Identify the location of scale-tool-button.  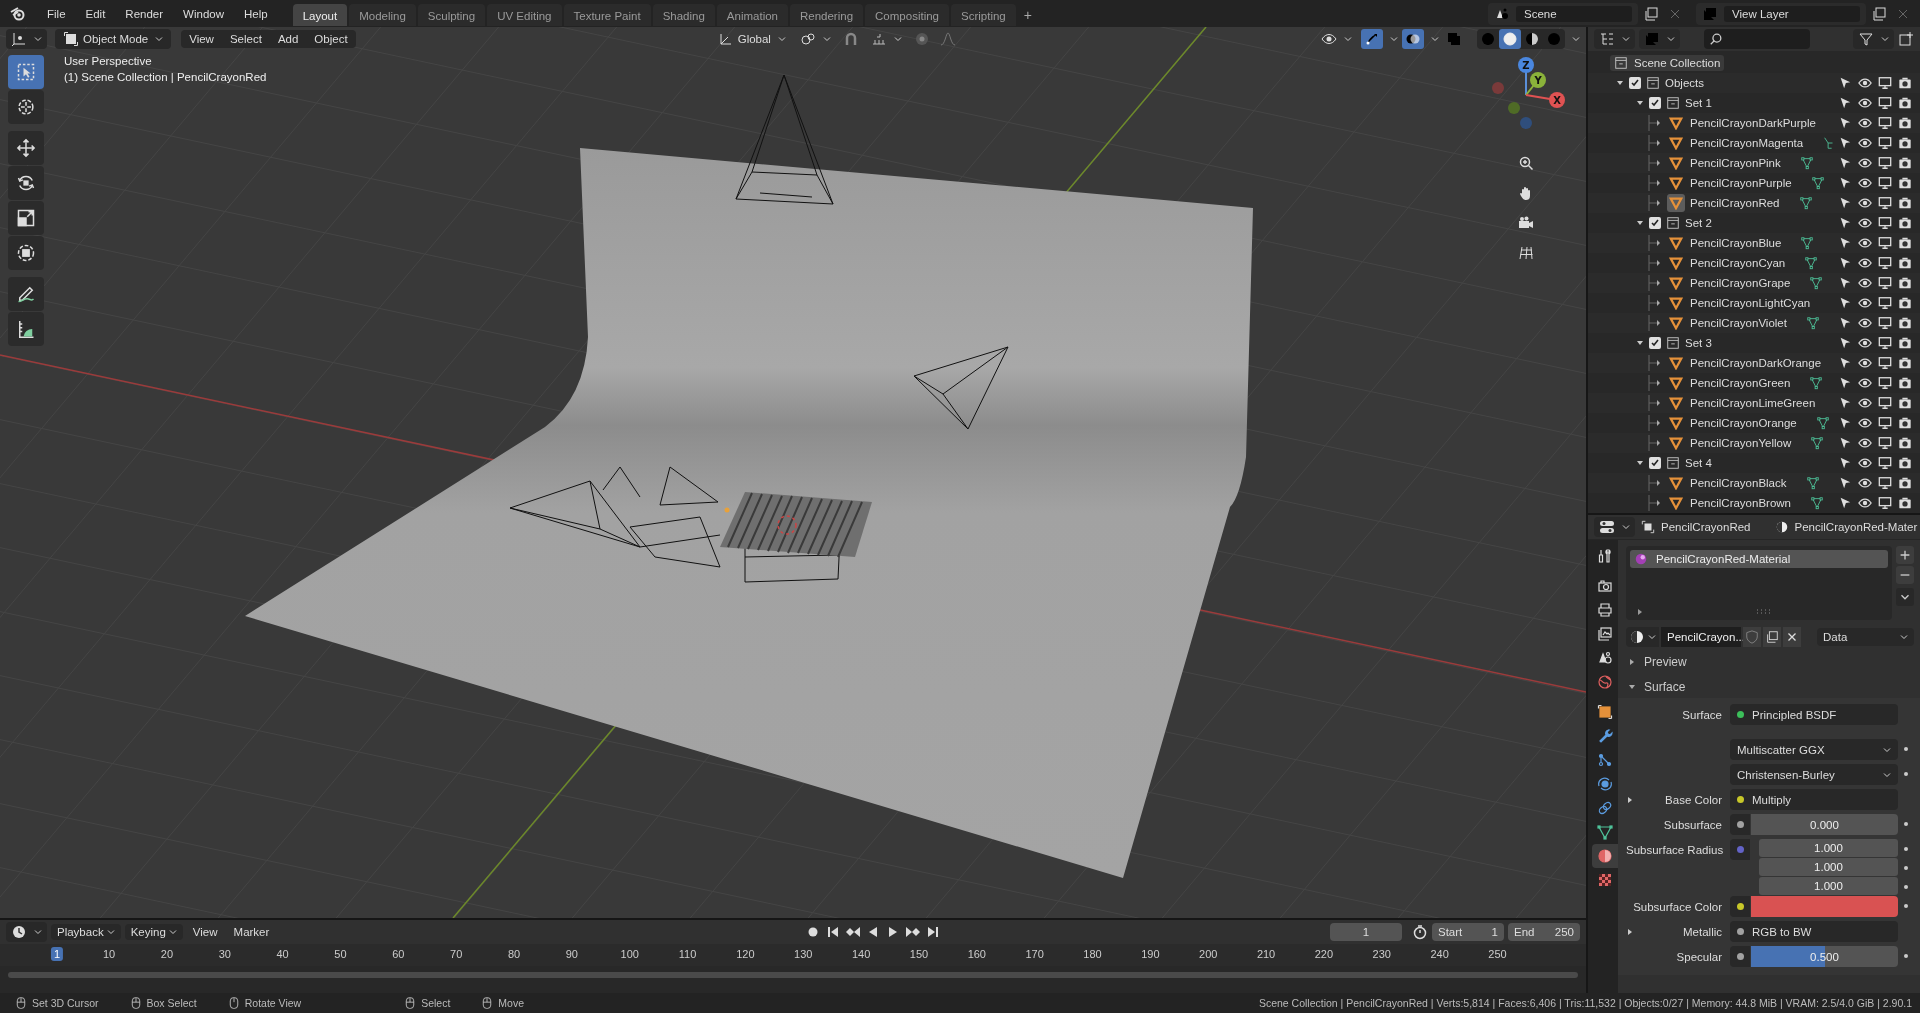
(26, 218).